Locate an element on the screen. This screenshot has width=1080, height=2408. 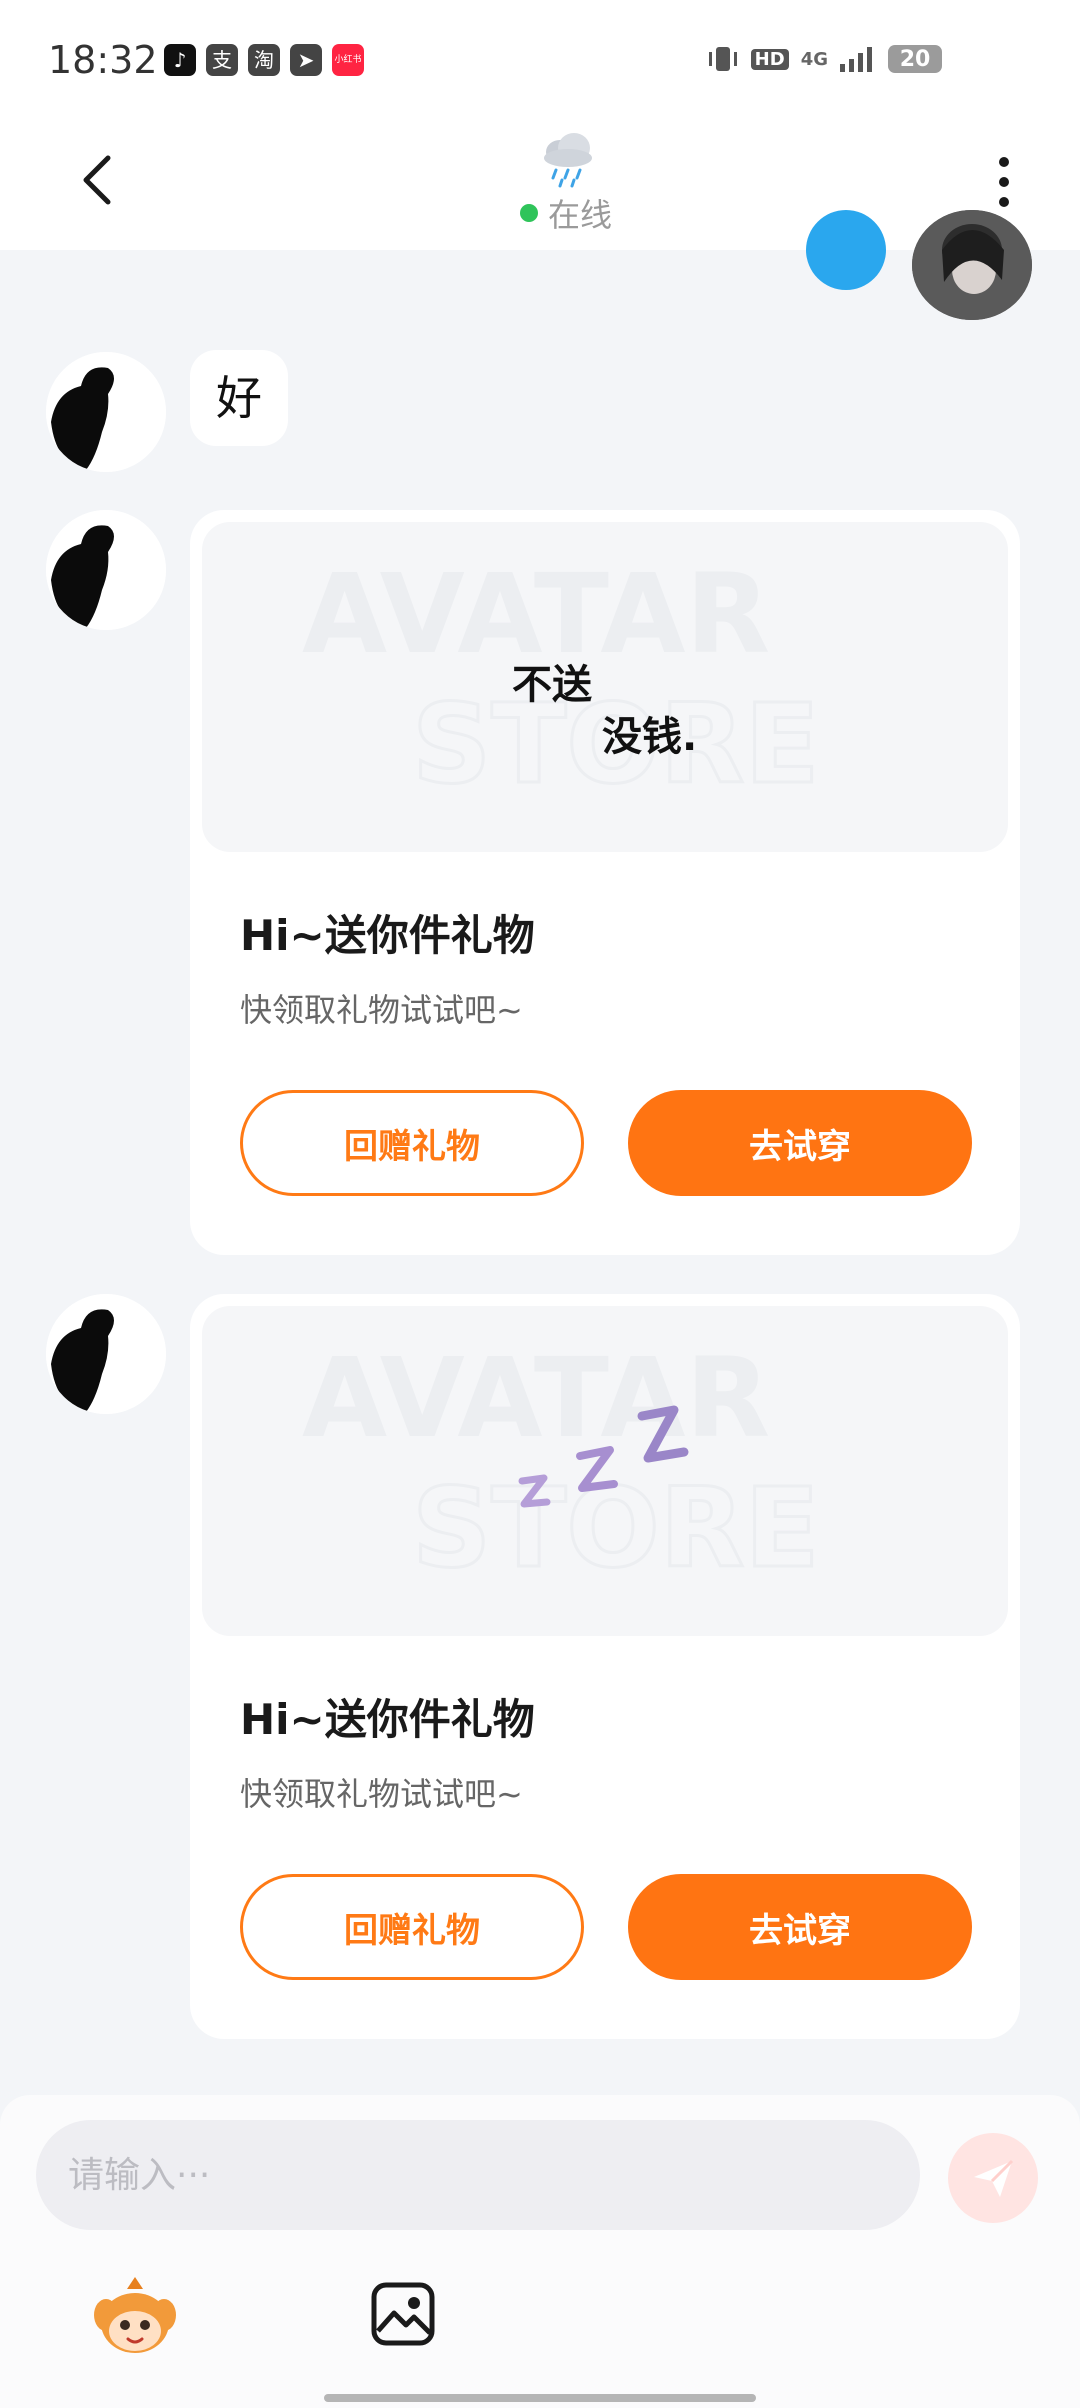
gift-image: AVATAR STORE 不送 没钱. is located at coordinates (605, 687).